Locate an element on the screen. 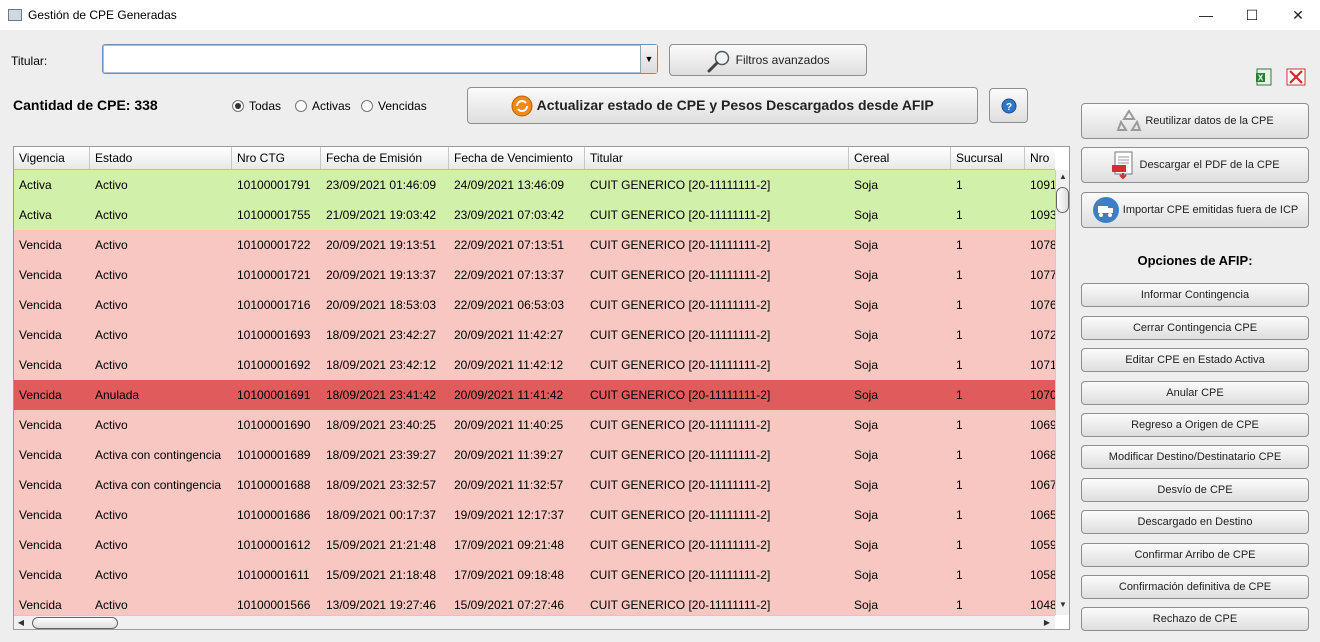 This screenshot has height=642, width=1320. radio-activas: Activas is located at coordinates (323, 106).